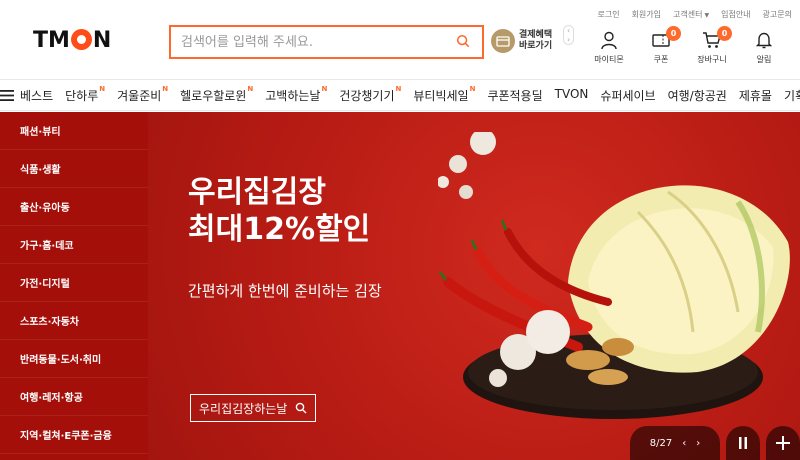  I want to click on coupon-label: 쿠폰, so click(661, 59).